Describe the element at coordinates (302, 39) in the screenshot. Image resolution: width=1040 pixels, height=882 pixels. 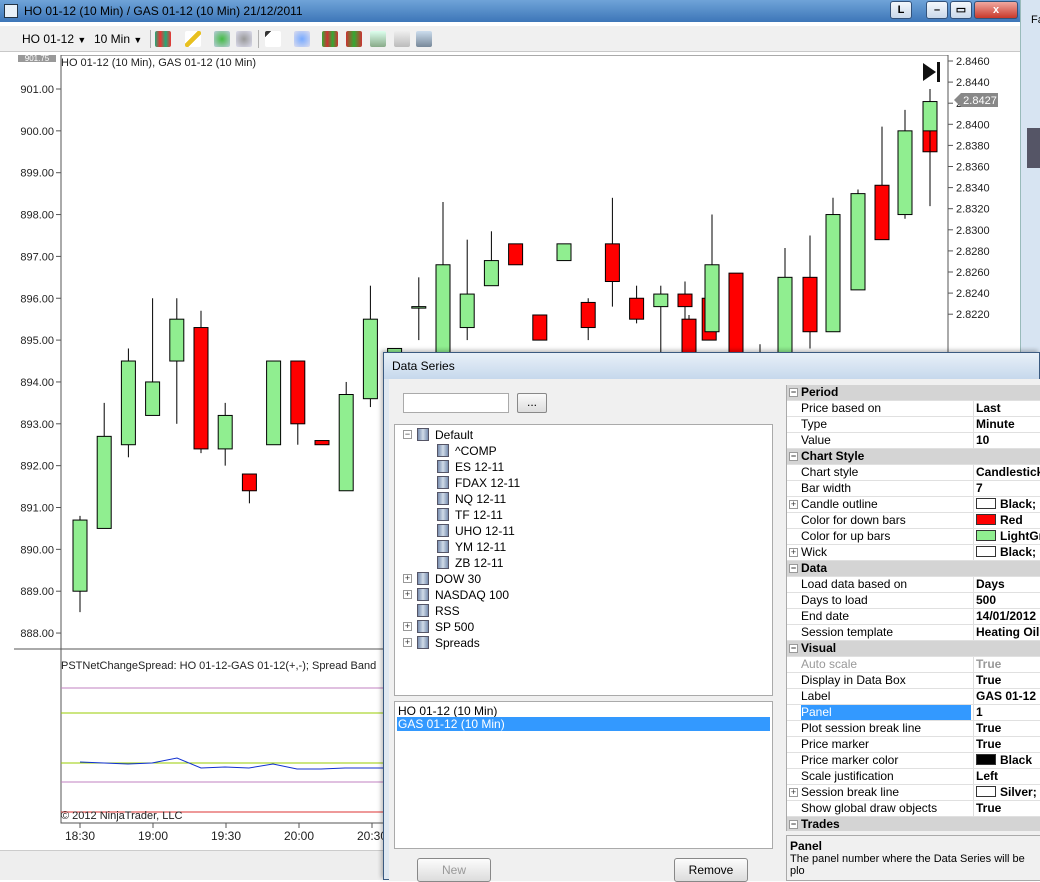
I see `magnify-icon` at that location.